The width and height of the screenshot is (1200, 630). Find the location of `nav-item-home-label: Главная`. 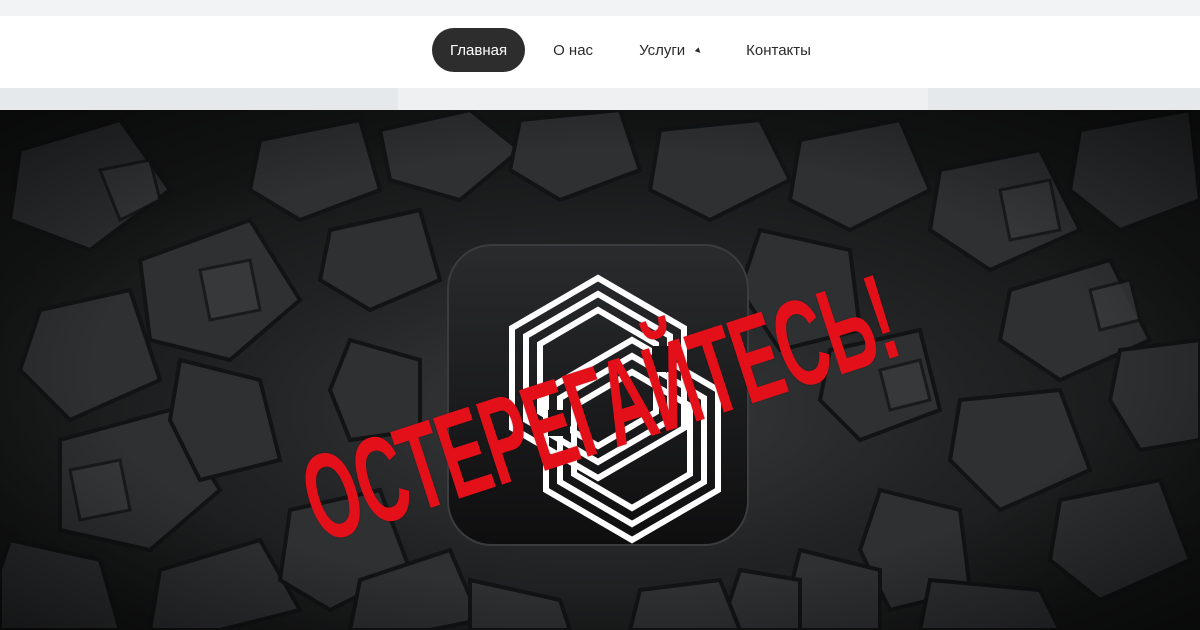

nav-item-home-label: Главная is located at coordinates (479, 50).